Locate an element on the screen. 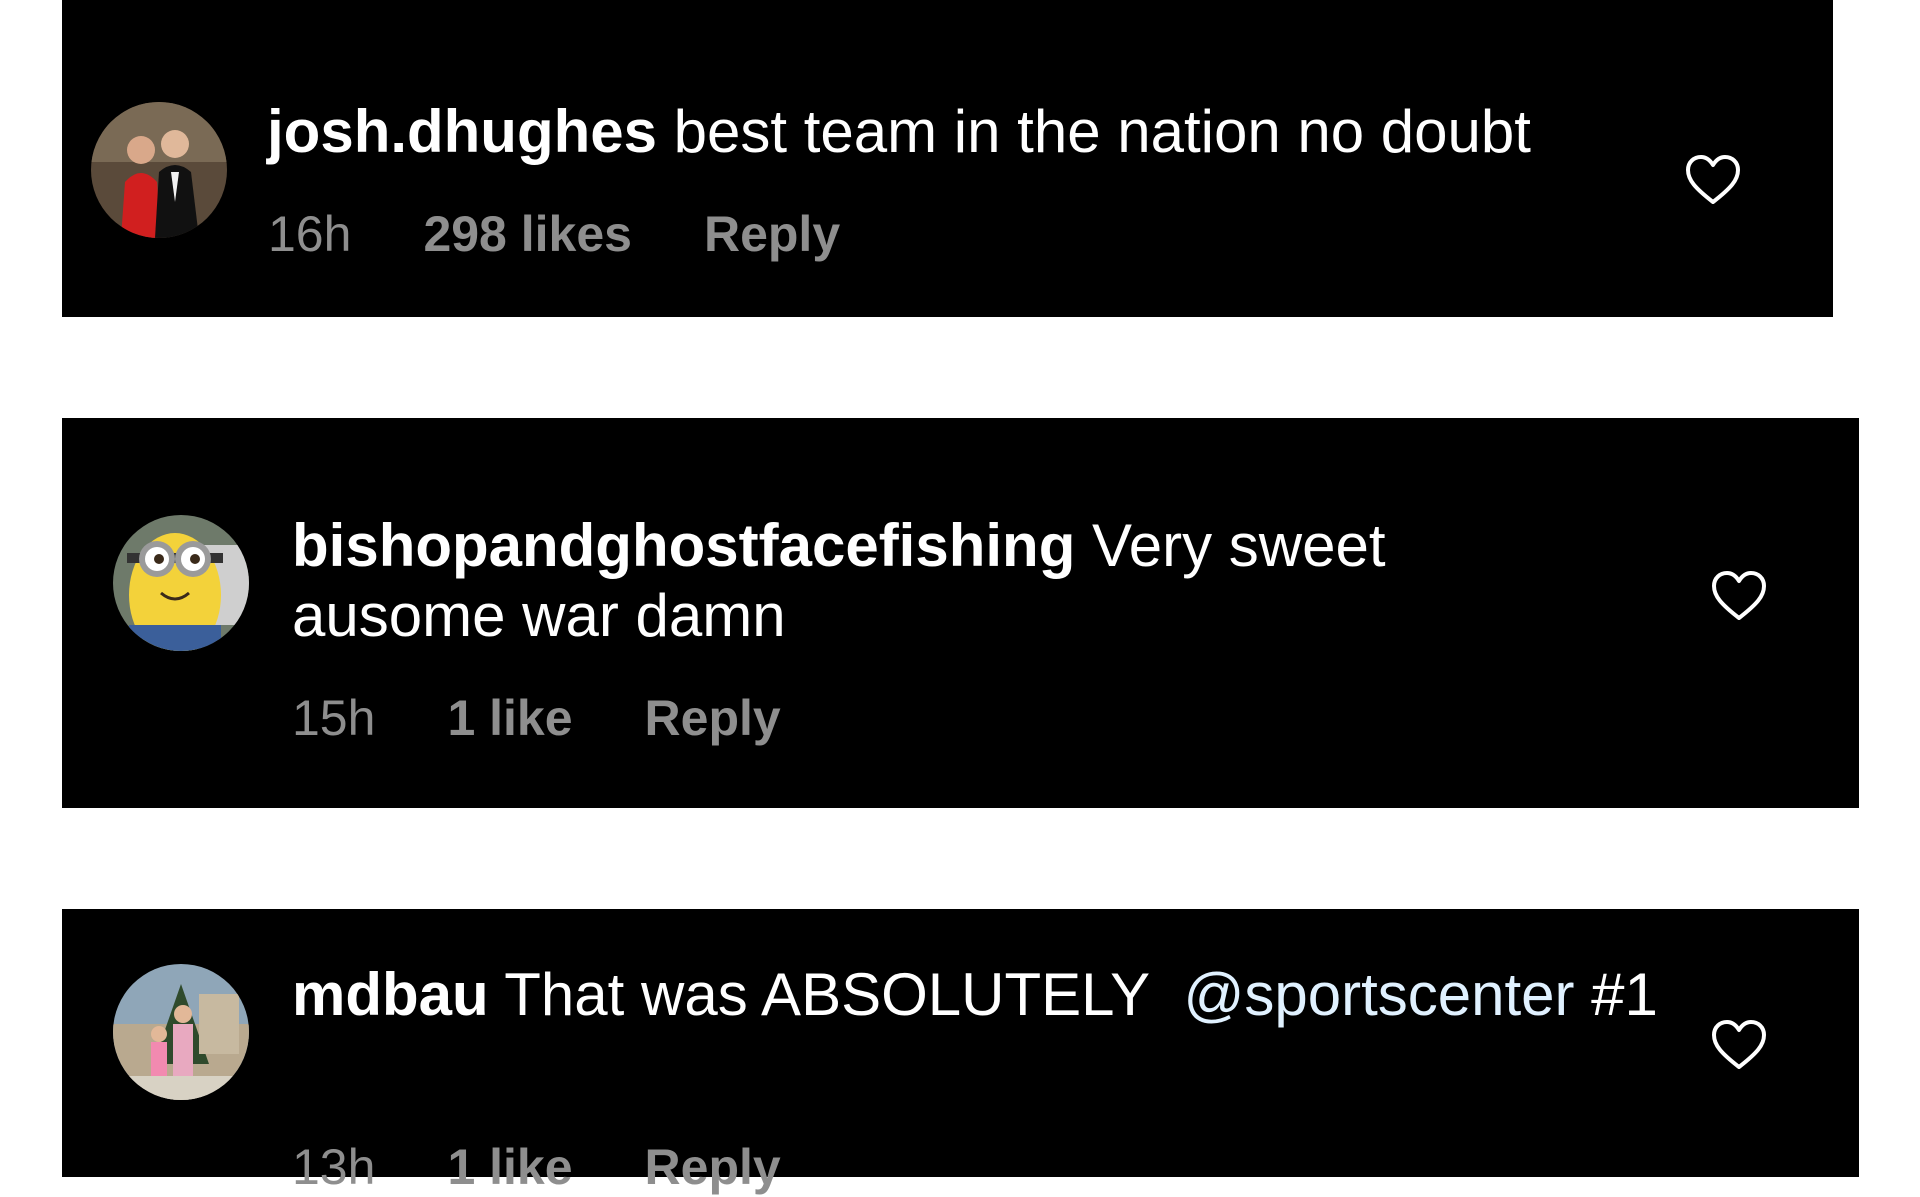 The height and width of the screenshot is (1197, 1920). comment-meta: 15h 1 like Reply is located at coordinates (536, 718).